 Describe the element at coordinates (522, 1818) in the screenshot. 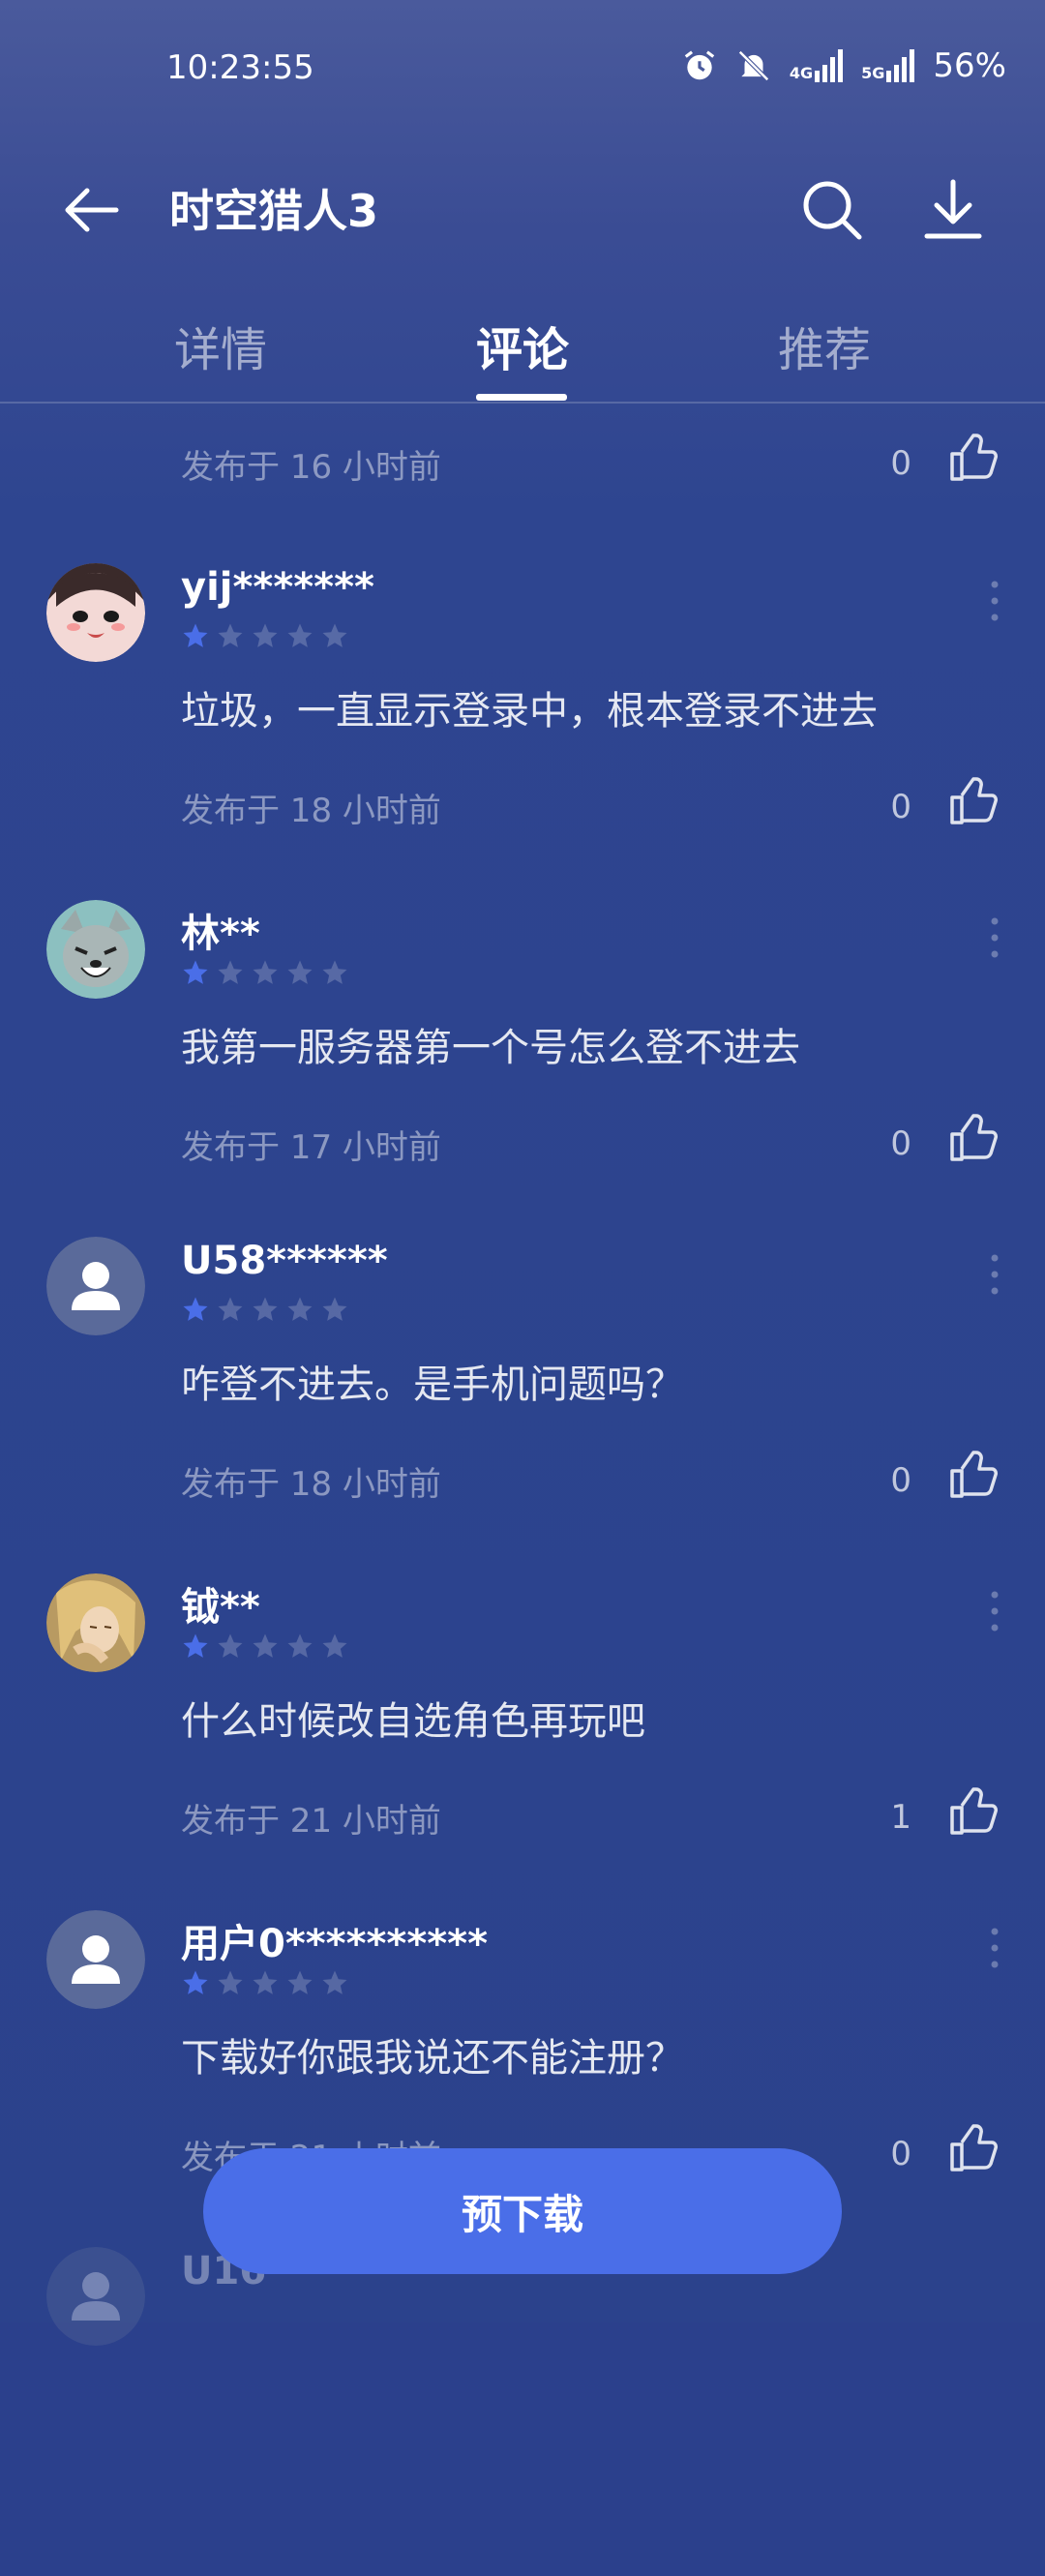

I see `comment-meta: 发布于 21 小时前 1` at that location.